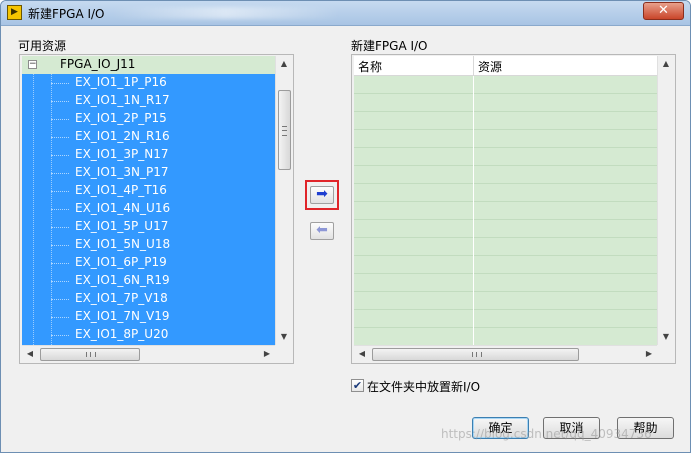 This screenshot has height=455, width=693. What do you see at coordinates (121, 118) in the screenshot?
I see `tree-item-label: EX_IO1_2P_P15` at bounding box center [121, 118].